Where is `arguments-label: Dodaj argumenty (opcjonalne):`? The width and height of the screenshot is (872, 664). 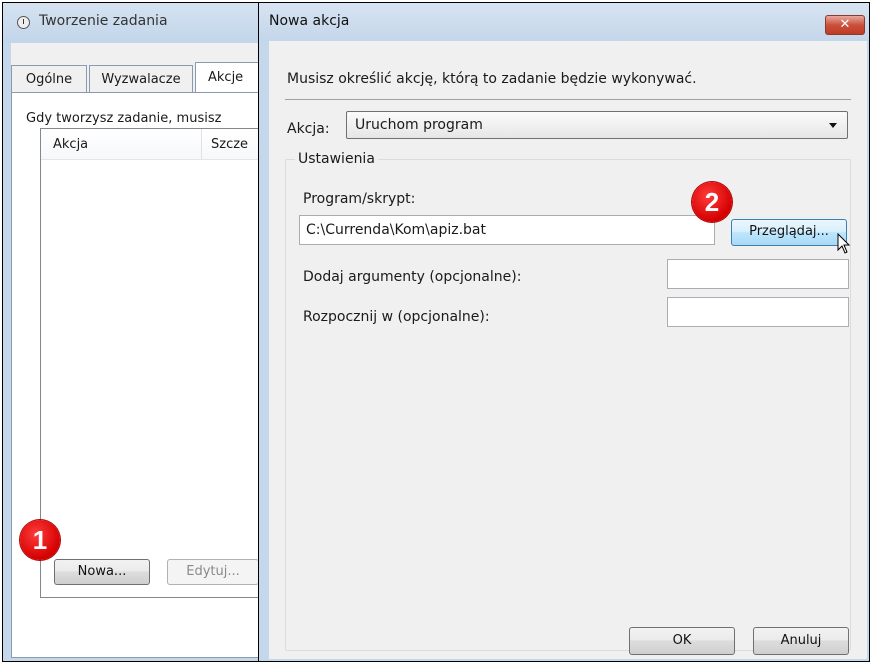
arguments-label: Dodaj argumenty (opcjonalne): is located at coordinates (412, 277).